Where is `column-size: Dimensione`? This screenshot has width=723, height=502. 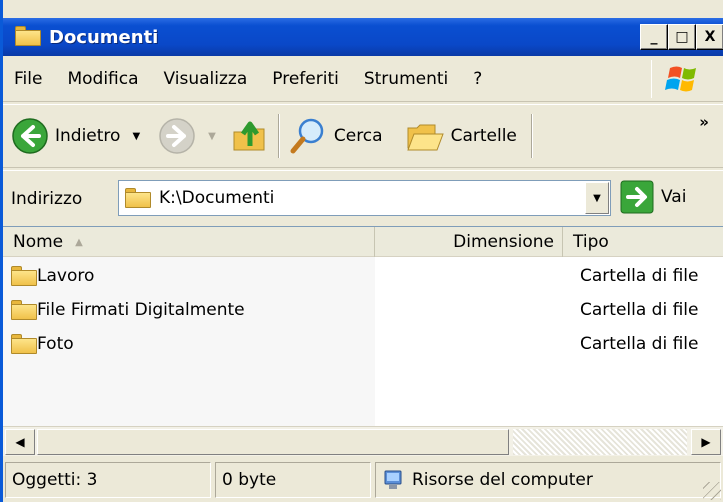
column-size: Dimensione is located at coordinates (469, 242).